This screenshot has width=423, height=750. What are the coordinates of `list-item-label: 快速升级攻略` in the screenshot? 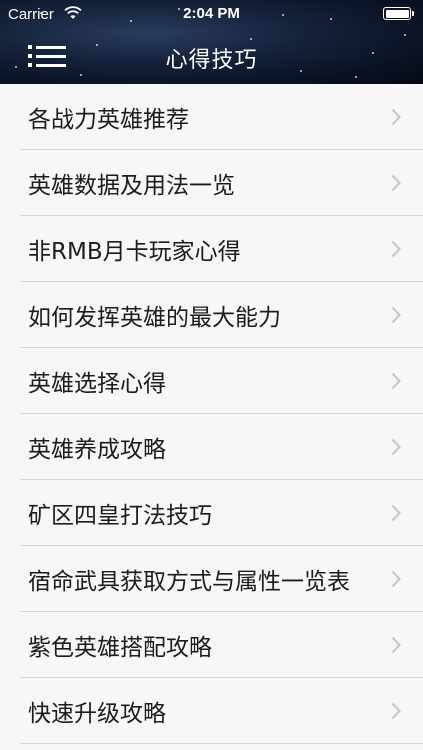 It's located at (97, 714).